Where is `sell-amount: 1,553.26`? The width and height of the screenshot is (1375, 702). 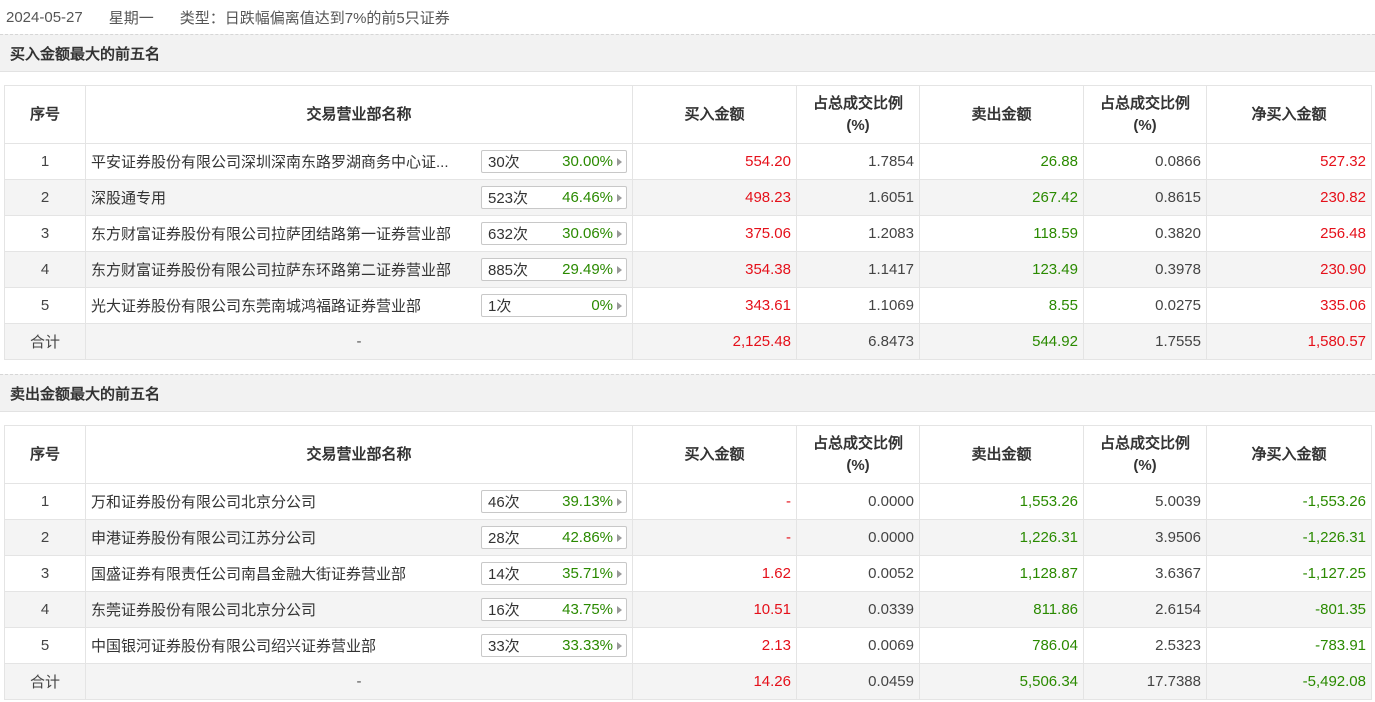
sell-amount: 1,553.26 is located at coordinates (1001, 501).